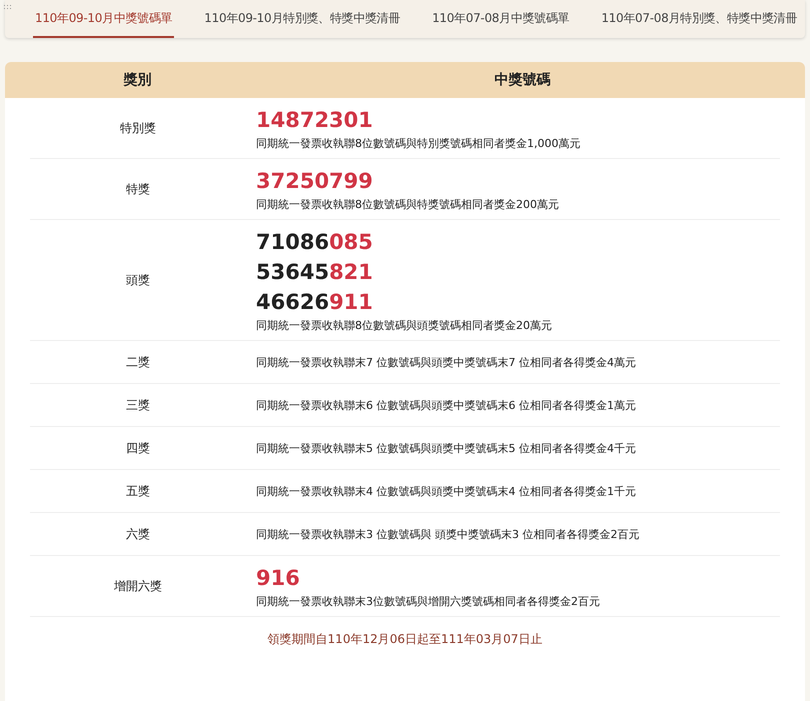  I want to click on prize-description: 同期統一發票收執聯末7 位數號碼與頭獎中獎號碼末7 位相同者各得獎金4萬元, so click(446, 362).